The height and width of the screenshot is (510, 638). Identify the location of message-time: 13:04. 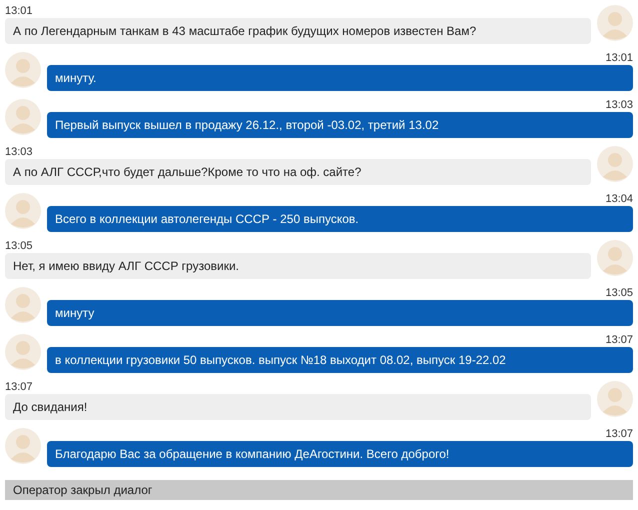
(619, 199).